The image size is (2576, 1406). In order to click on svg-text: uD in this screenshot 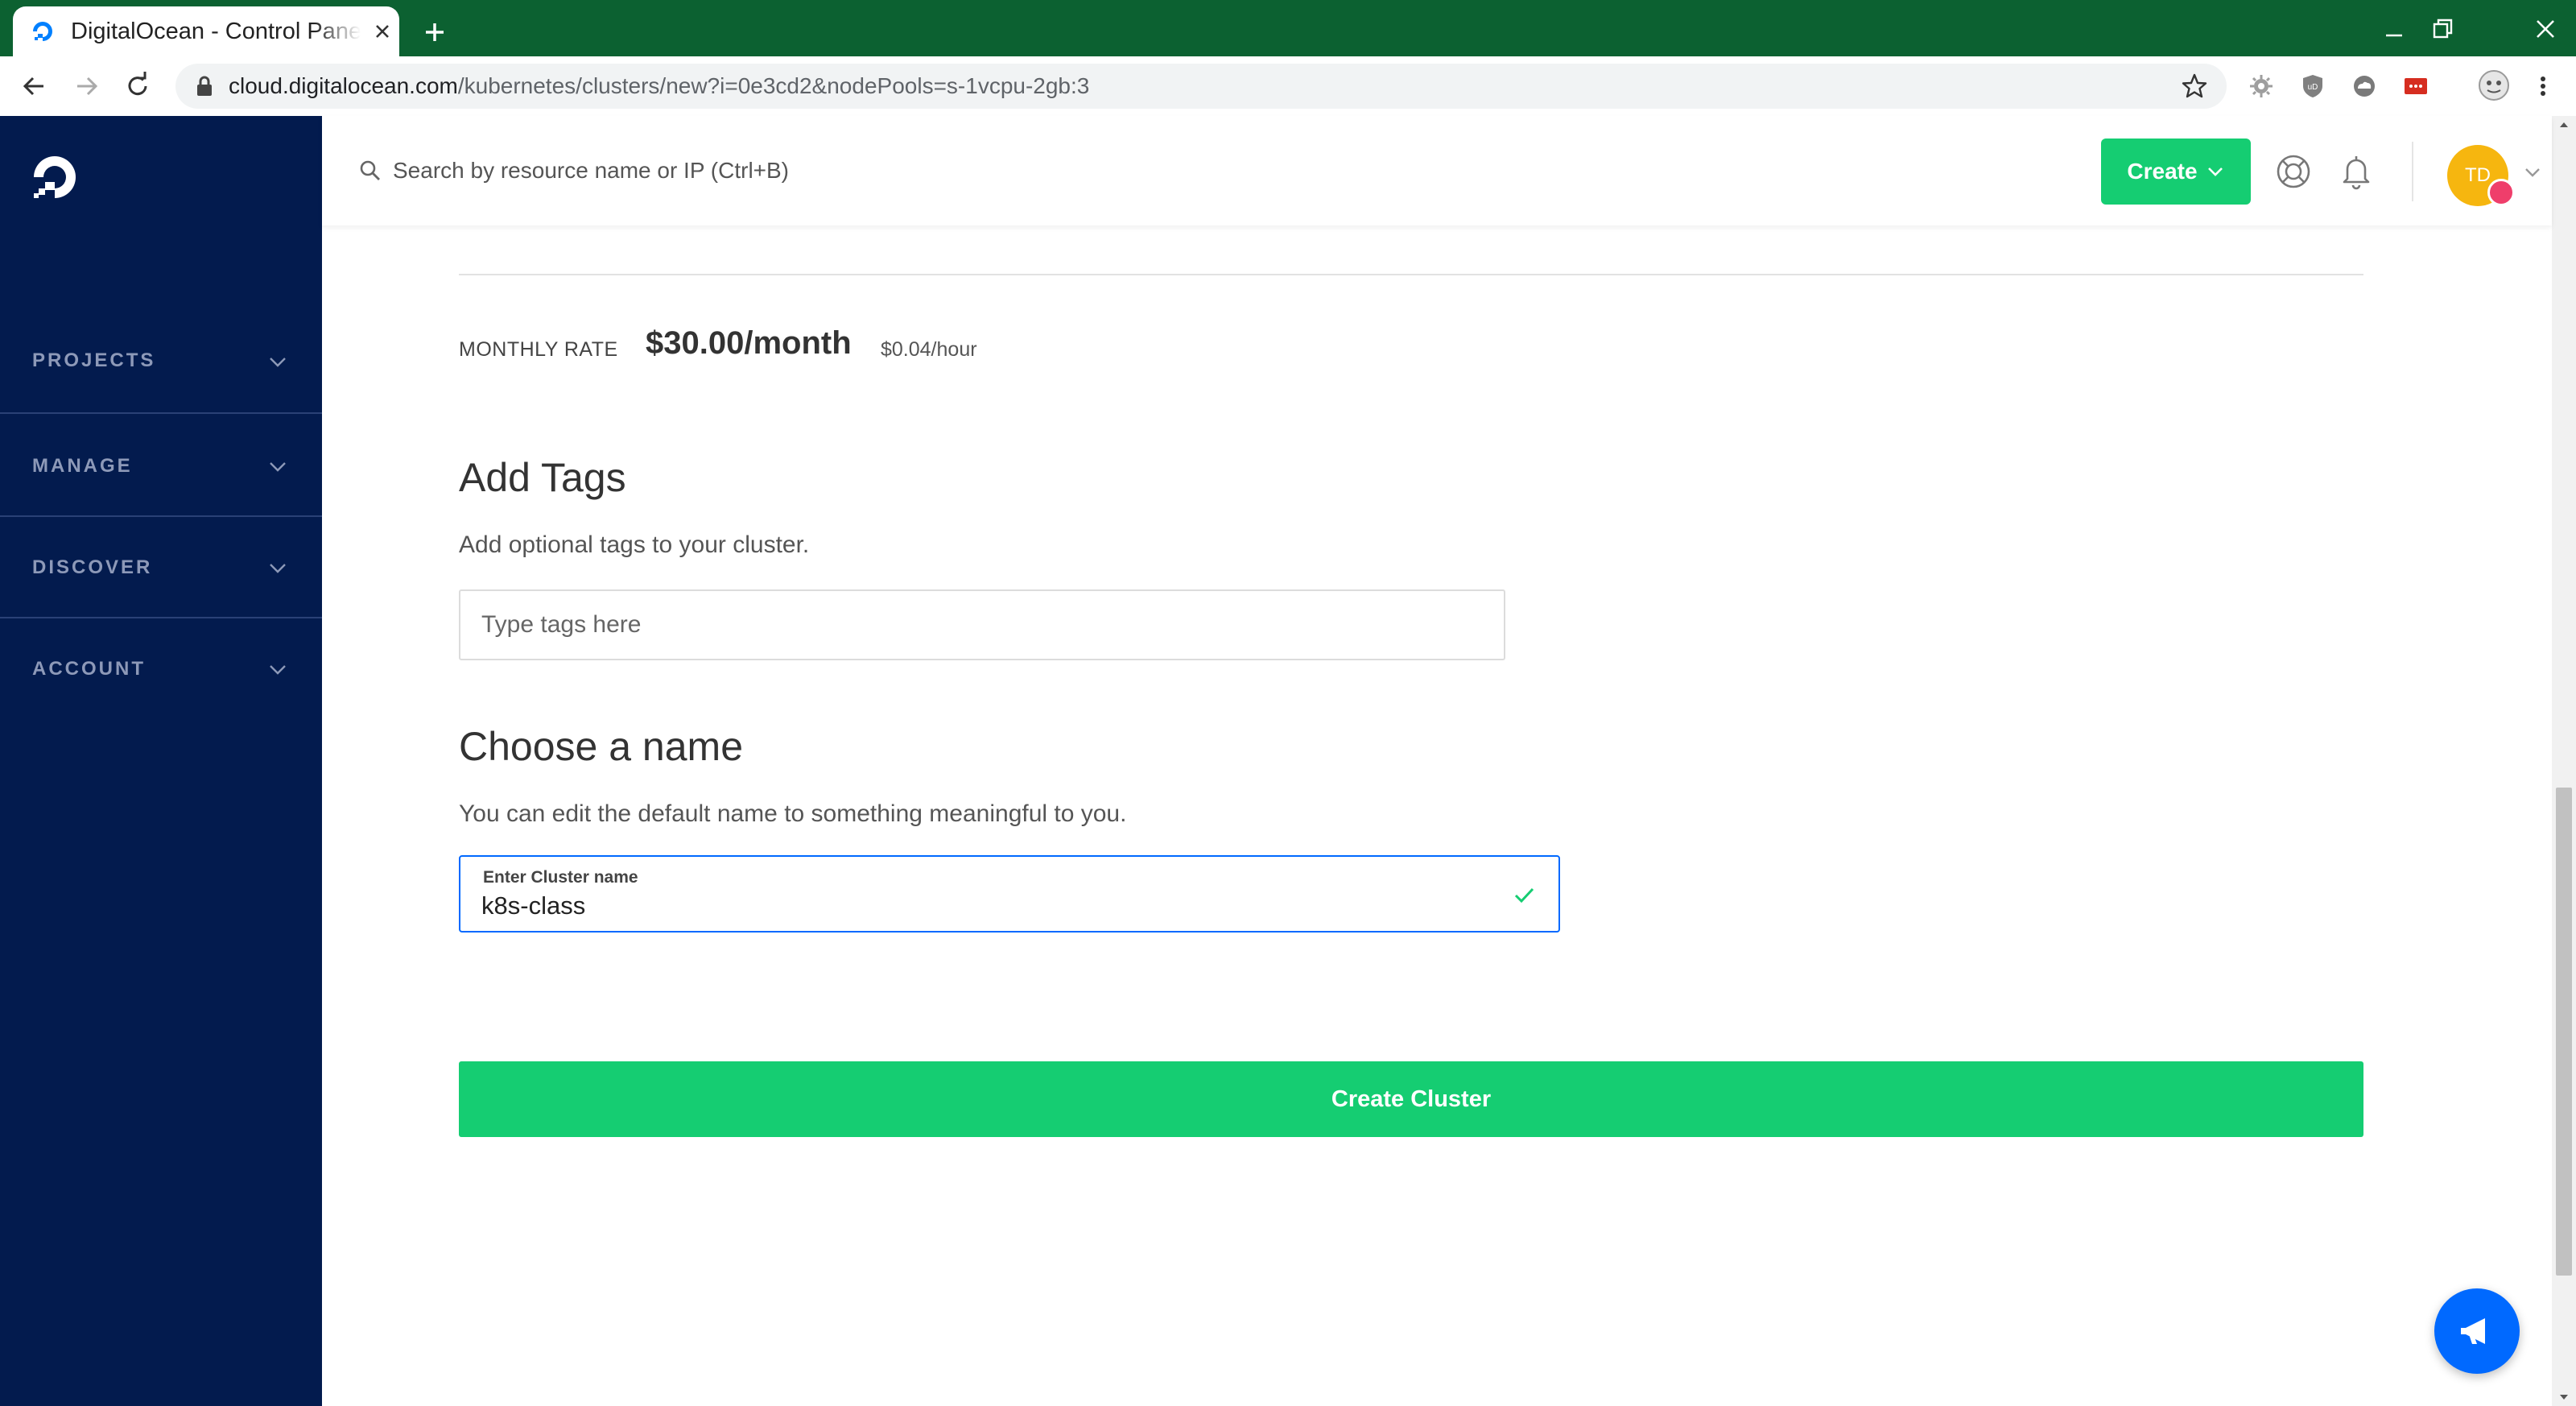, I will do `click(2313, 87)`.